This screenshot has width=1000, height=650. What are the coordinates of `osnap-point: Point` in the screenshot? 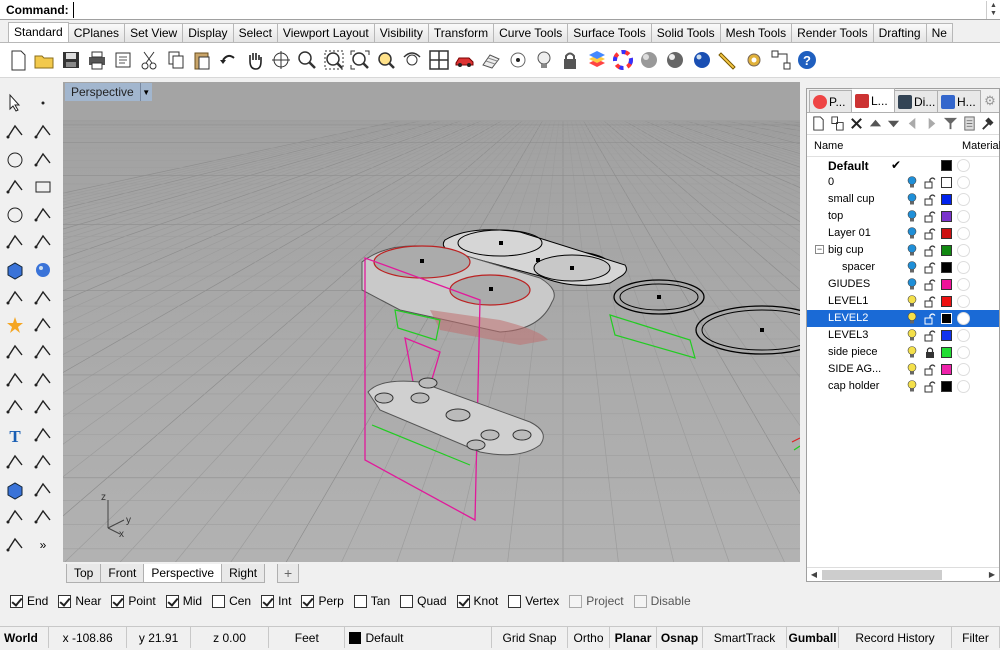 It's located at (133, 601).